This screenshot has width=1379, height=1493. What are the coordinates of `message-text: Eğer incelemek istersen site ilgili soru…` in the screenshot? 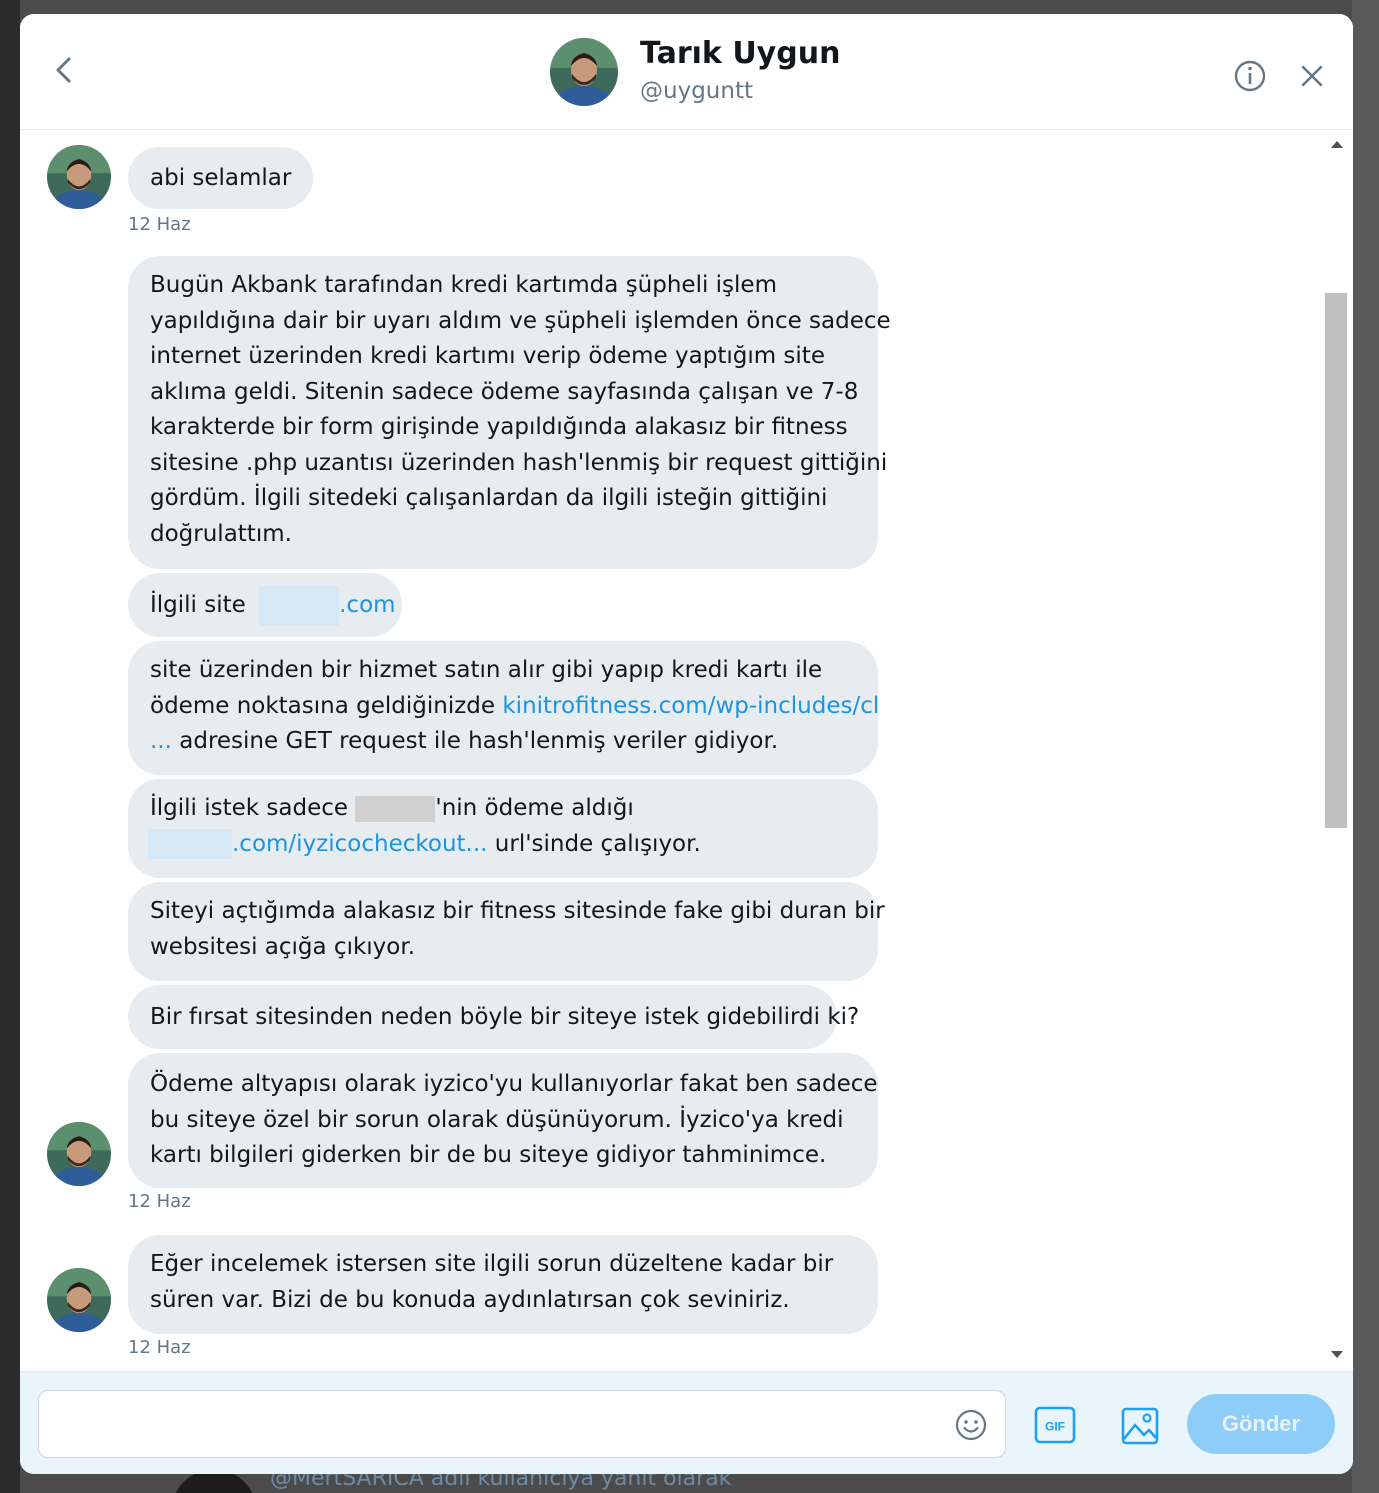 It's located at (492, 1264).